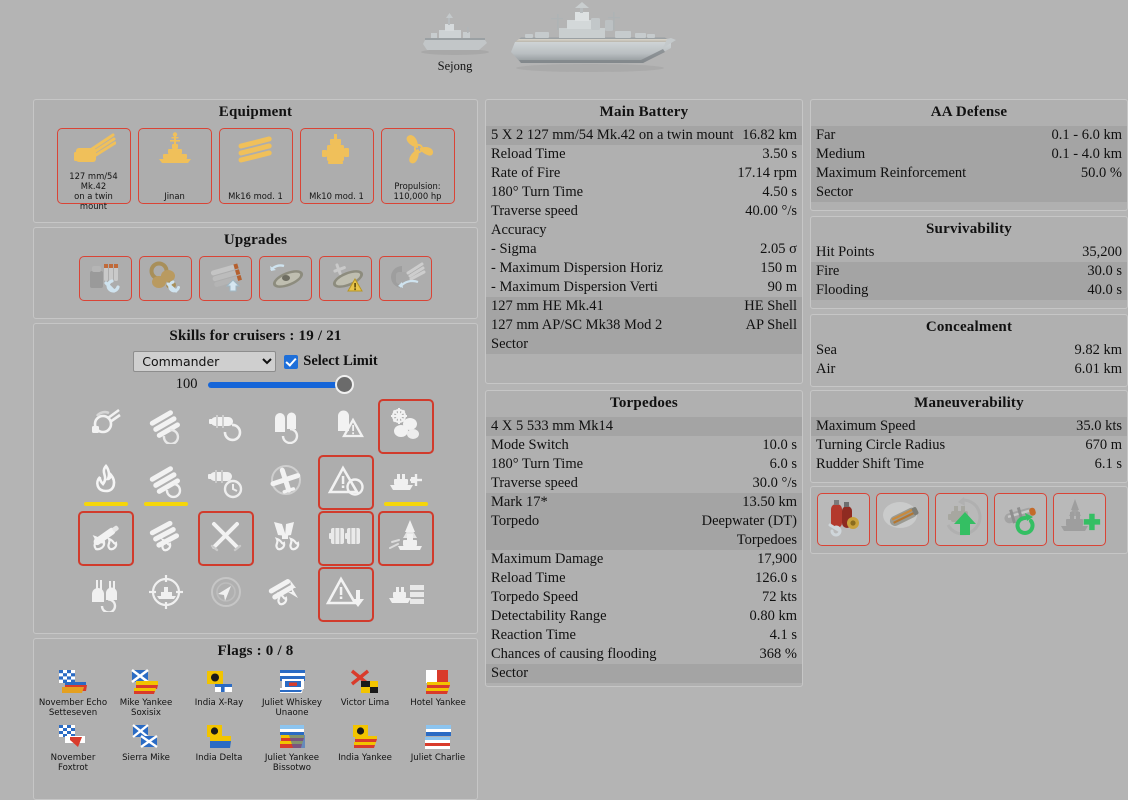 This screenshot has height=800, width=1128. Describe the element at coordinates (166, 594) in the screenshot. I see `skill-target-lock` at that location.